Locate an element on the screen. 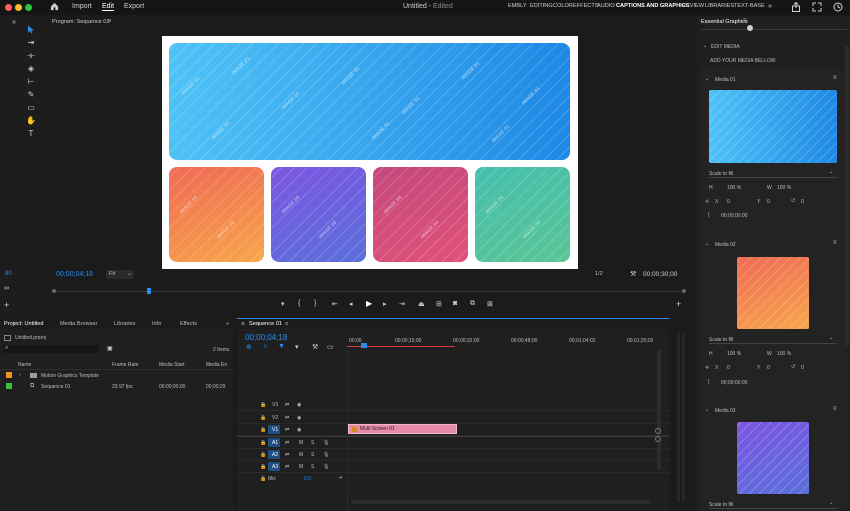 The height and width of the screenshot is (511, 850). mix-value: 0.0 is located at coordinates (307, 479).